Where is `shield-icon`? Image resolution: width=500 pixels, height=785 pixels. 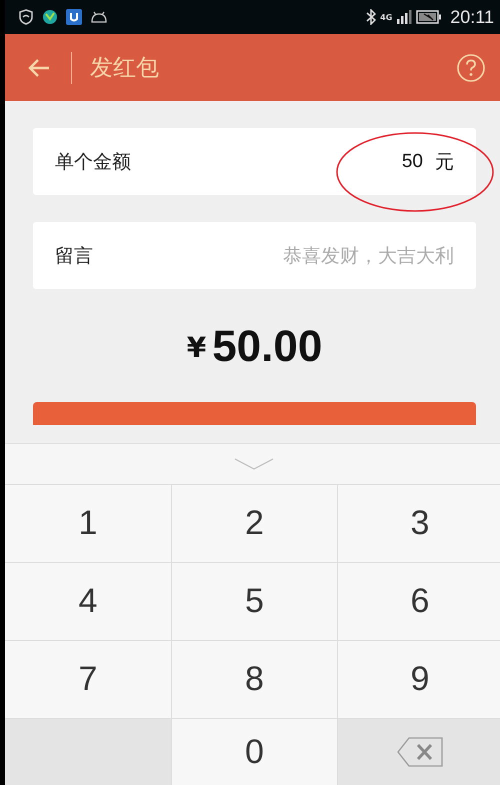
shield-icon is located at coordinates (26, 17).